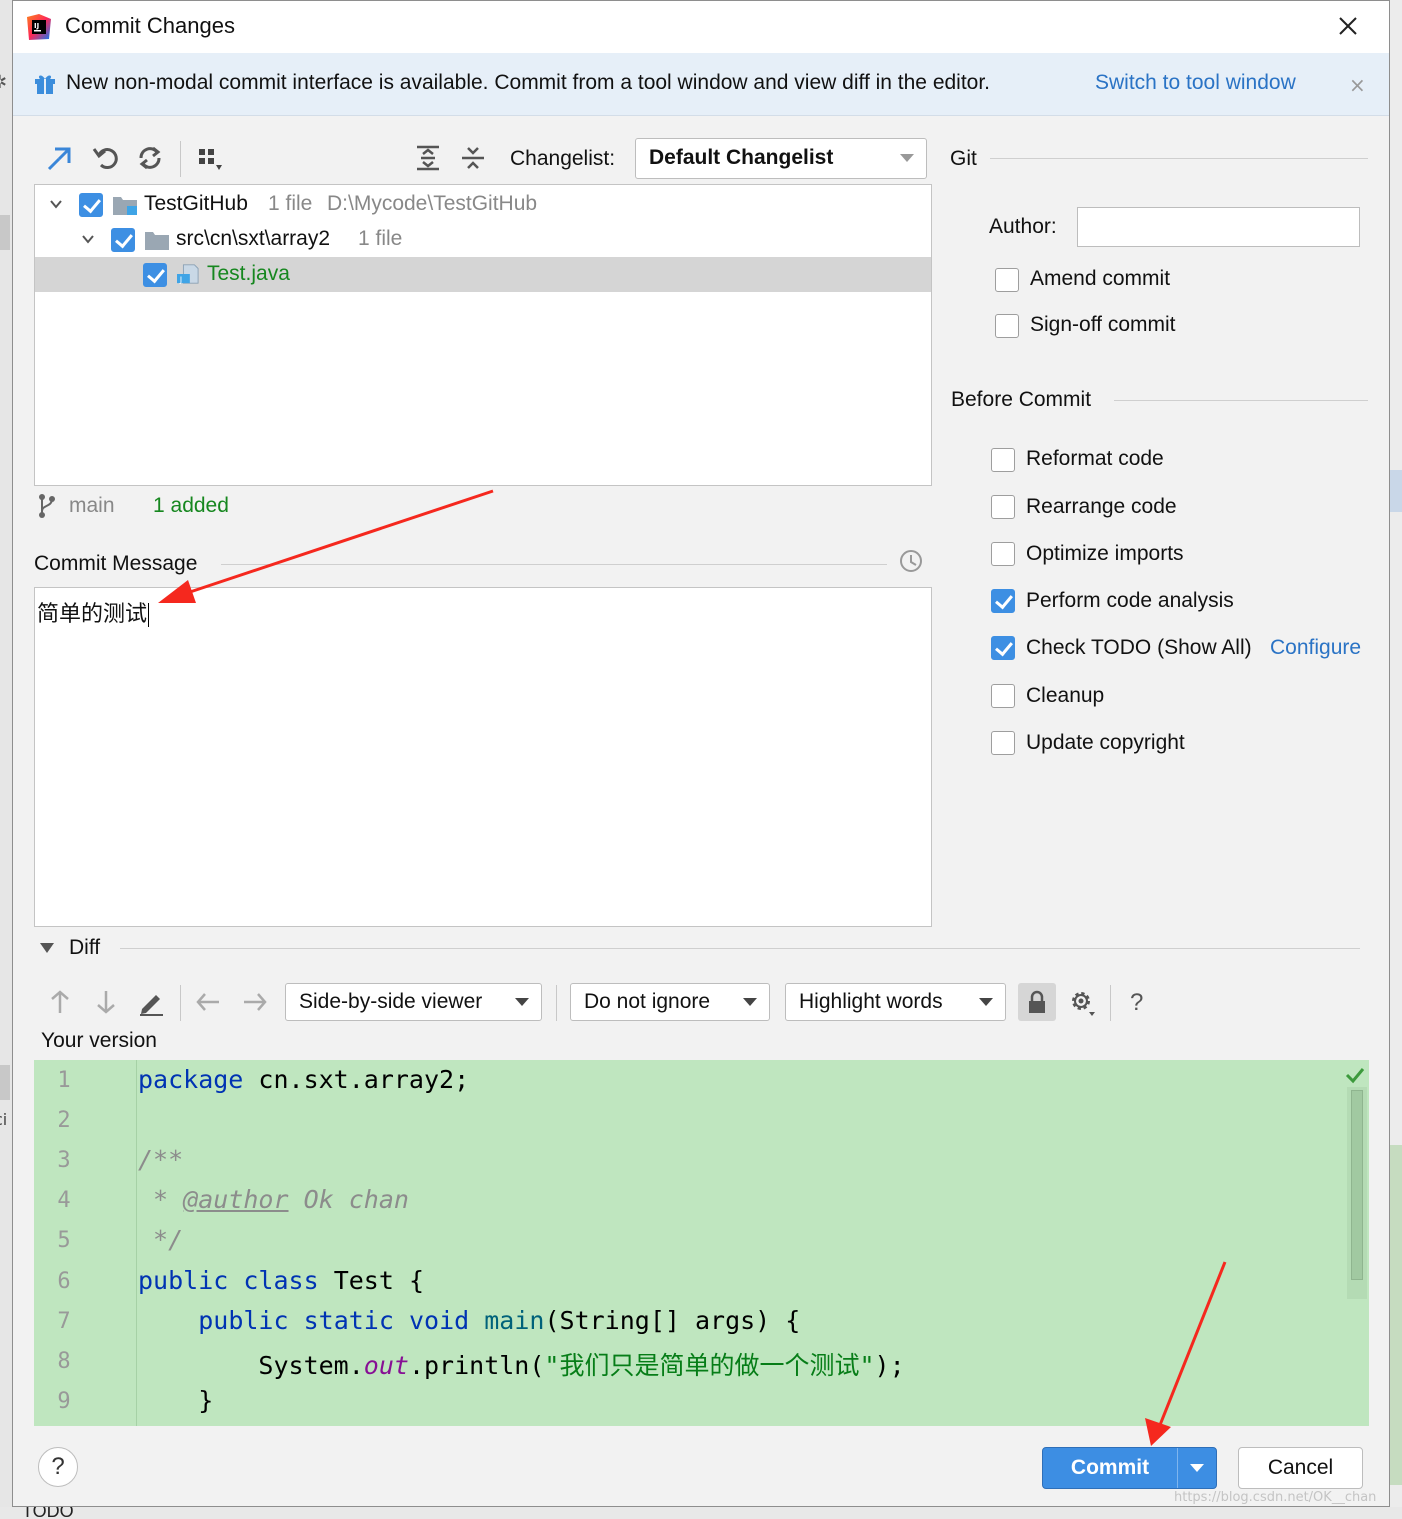  What do you see at coordinates (1130, 600) in the screenshot?
I see `perform-code-analysis-label: Perform code analysis` at bounding box center [1130, 600].